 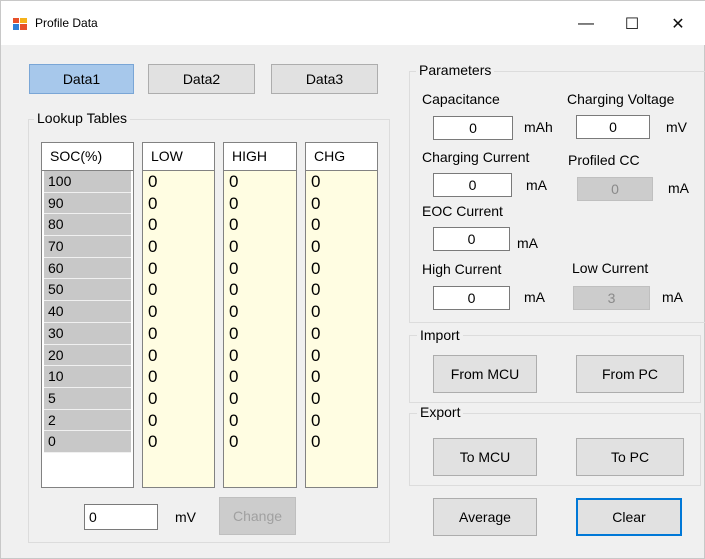 What do you see at coordinates (471, 298) in the screenshot?
I see `high-current-input` at bounding box center [471, 298].